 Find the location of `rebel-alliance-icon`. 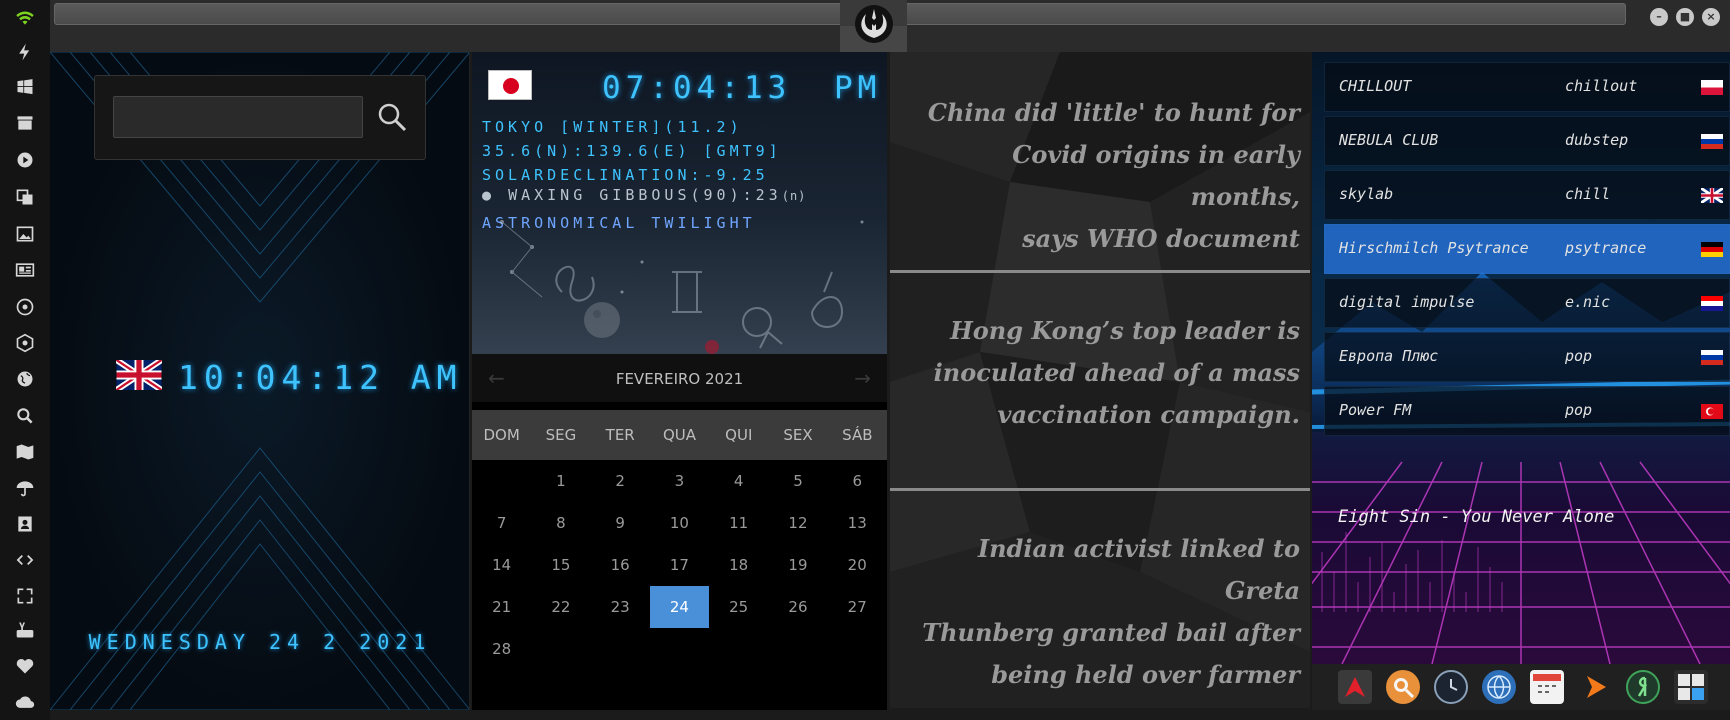

rebel-alliance-icon is located at coordinates (874, 24).